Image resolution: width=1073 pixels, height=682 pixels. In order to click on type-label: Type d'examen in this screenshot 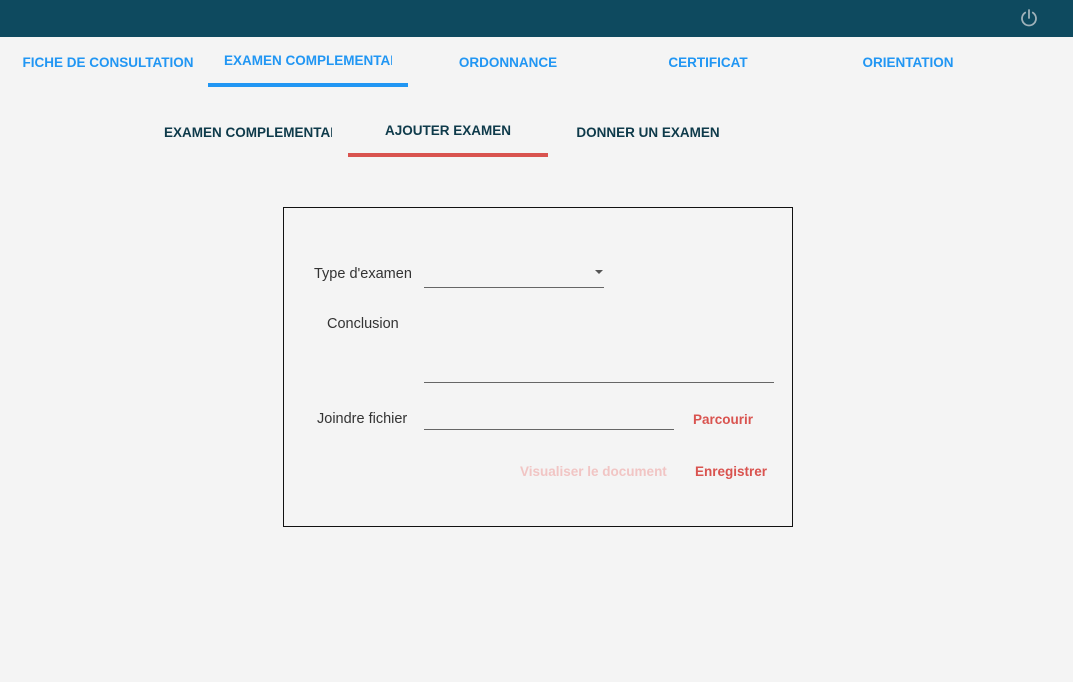, I will do `click(363, 274)`.